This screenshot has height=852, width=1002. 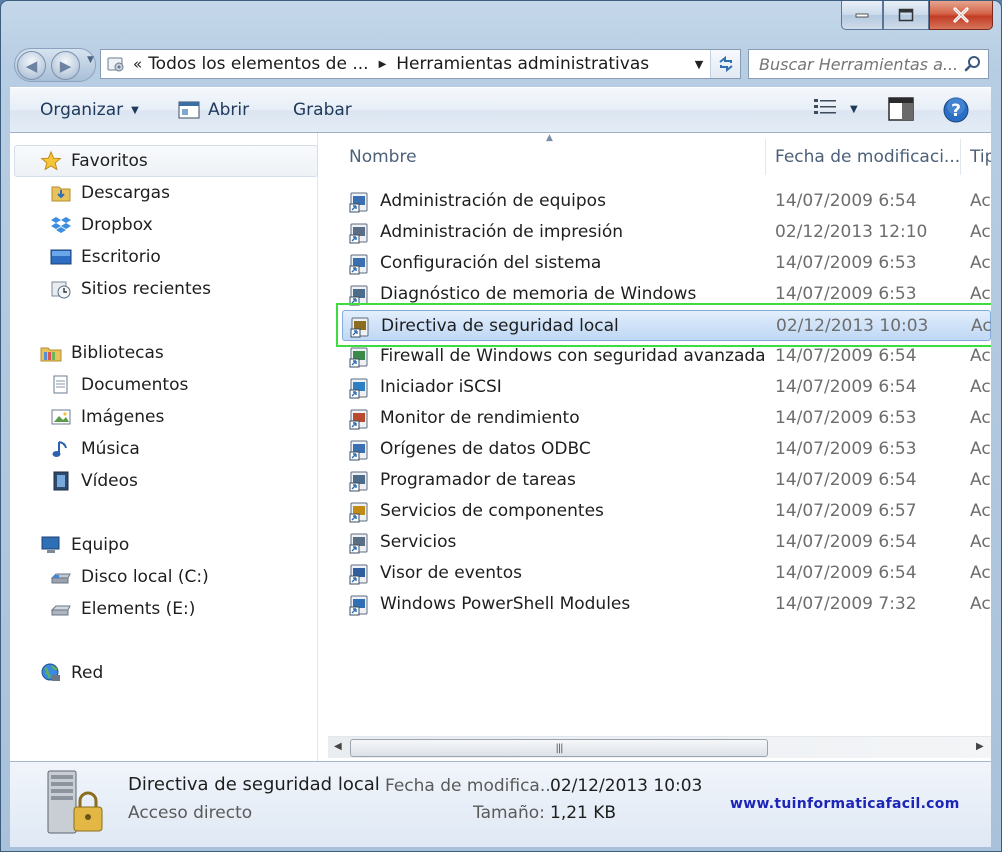 I want to click on details-title: Directiva de seguridad local, so click(x=254, y=784).